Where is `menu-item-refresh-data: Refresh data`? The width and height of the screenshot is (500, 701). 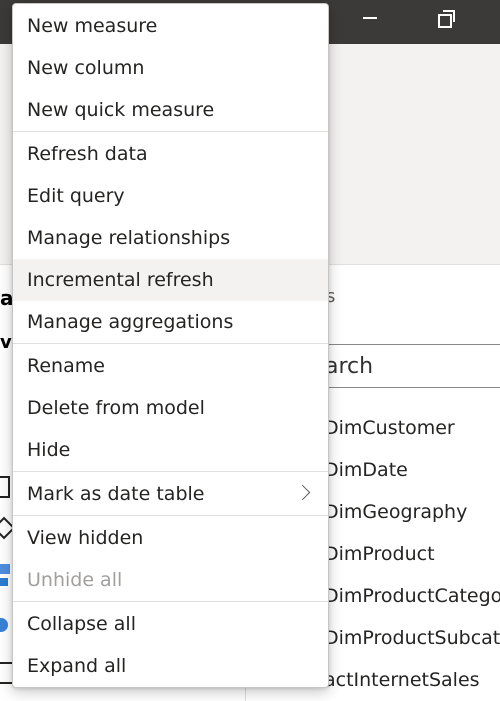 menu-item-refresh-data: Refresh data is located at coordinates (170, 154).